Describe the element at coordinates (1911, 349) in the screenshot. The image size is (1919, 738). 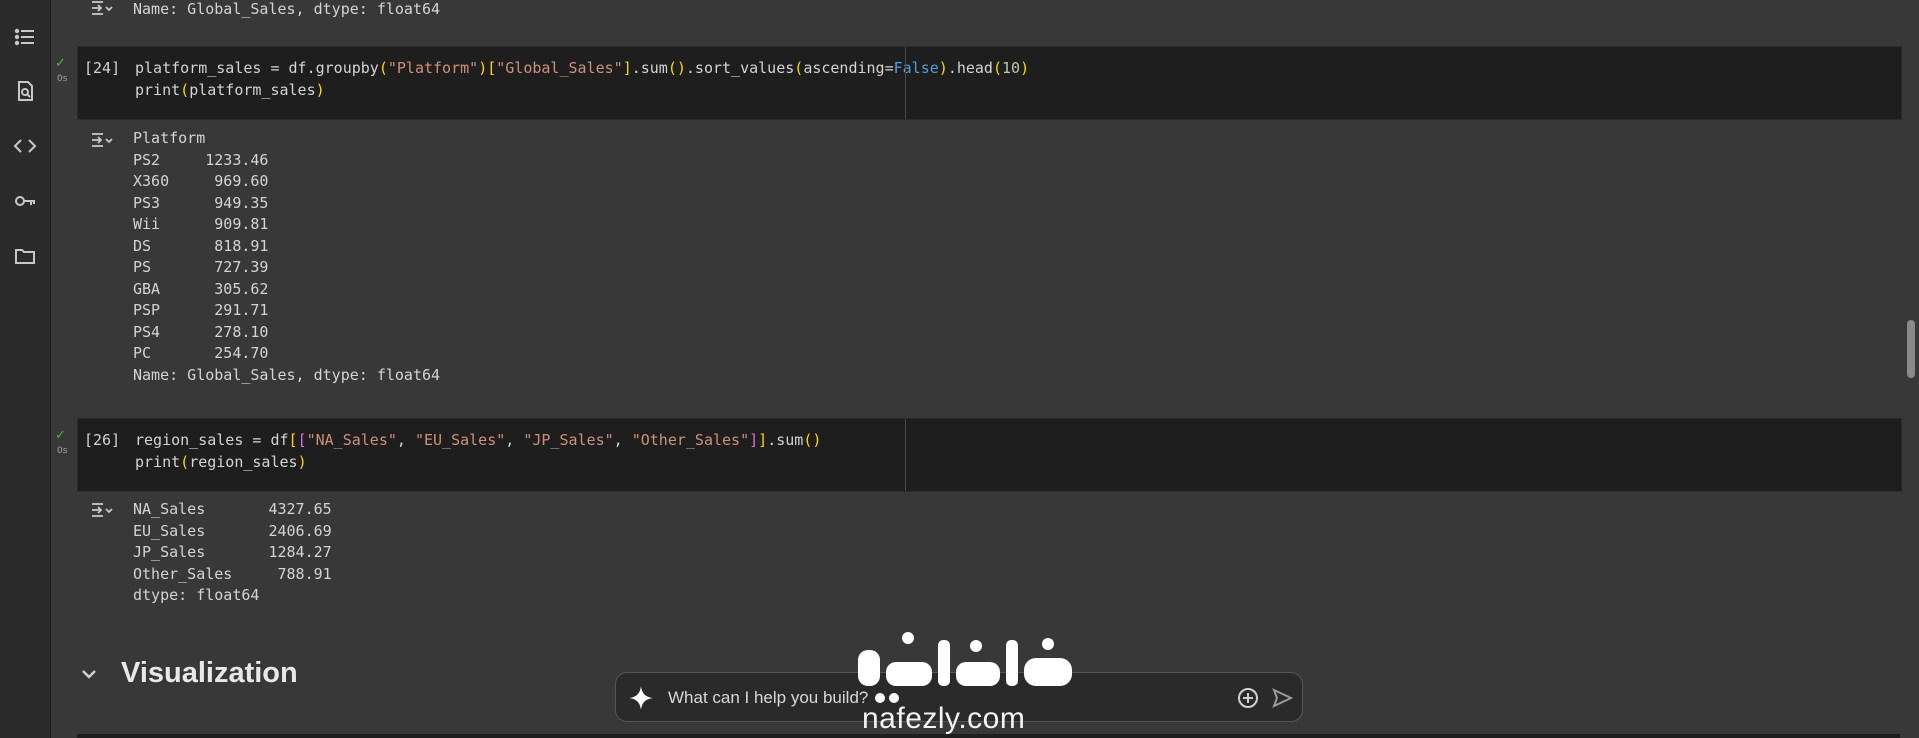
I see `scrollbar-thumb` at that location.